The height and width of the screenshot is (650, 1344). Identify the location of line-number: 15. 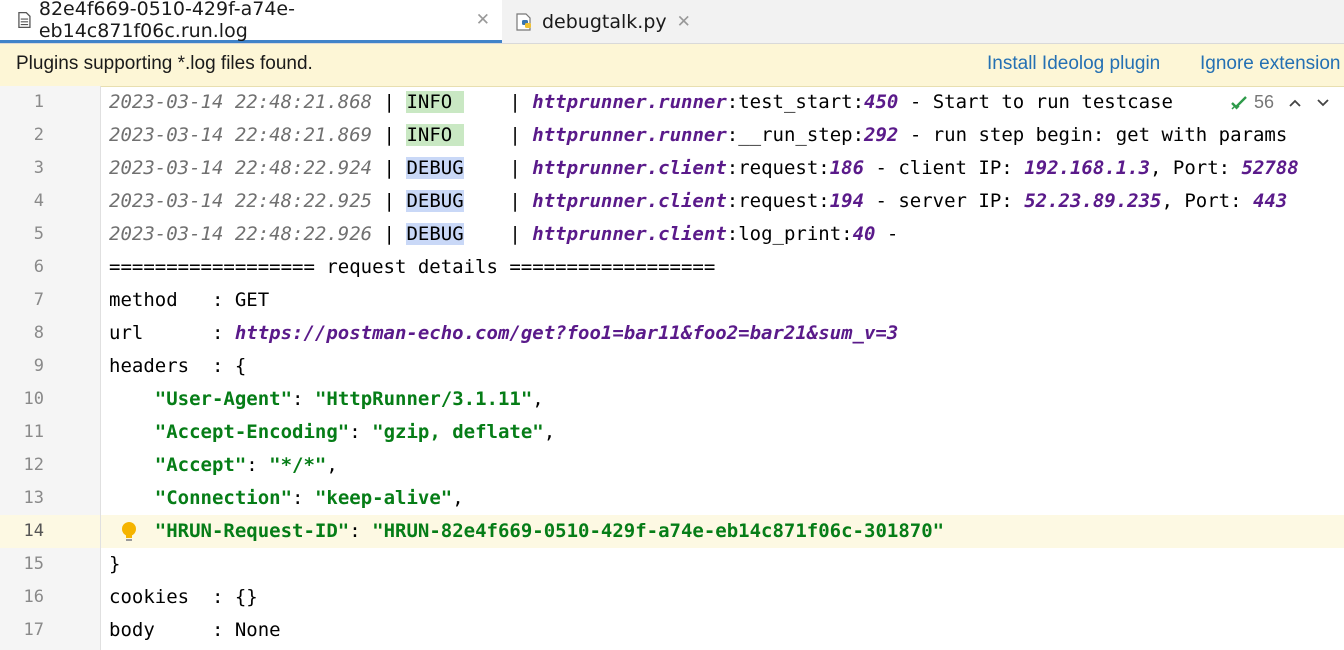
(33, 564).